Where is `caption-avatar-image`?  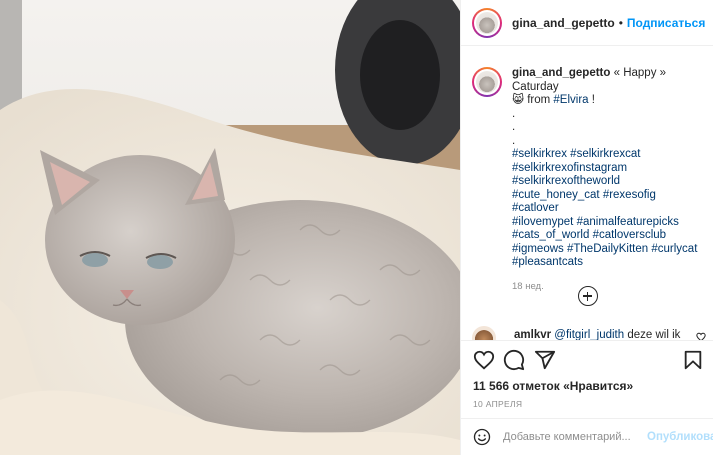
caption-avatar-image is located at coordinates (487, 82).